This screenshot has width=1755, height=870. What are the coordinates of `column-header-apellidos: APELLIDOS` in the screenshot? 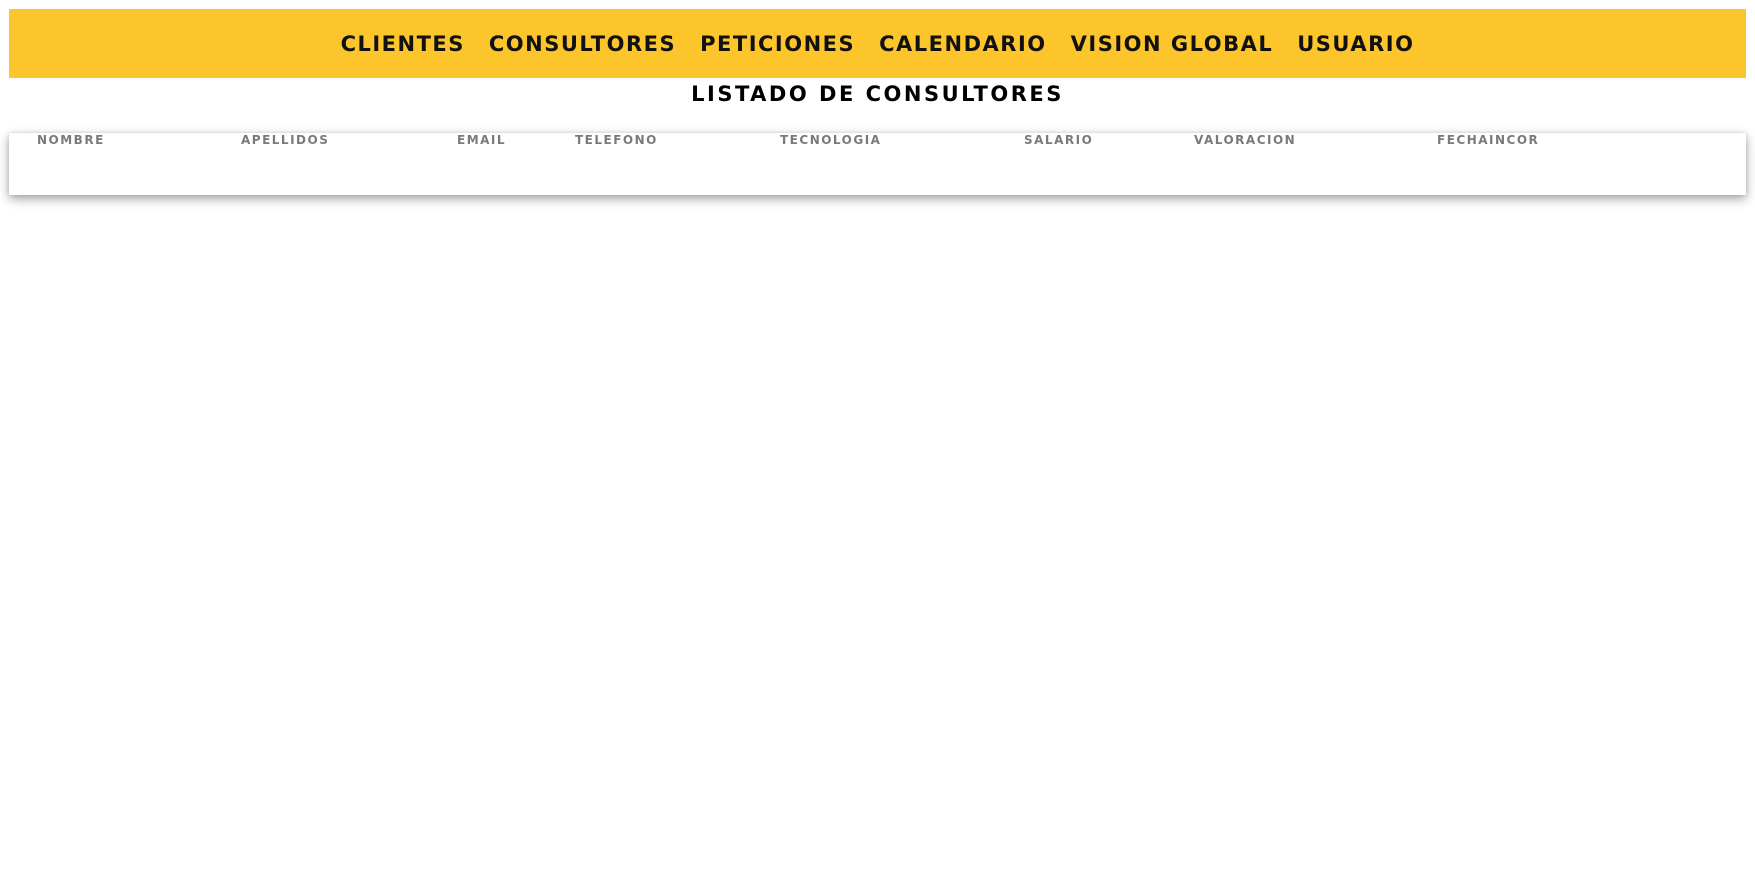 It's located at (285, 140).